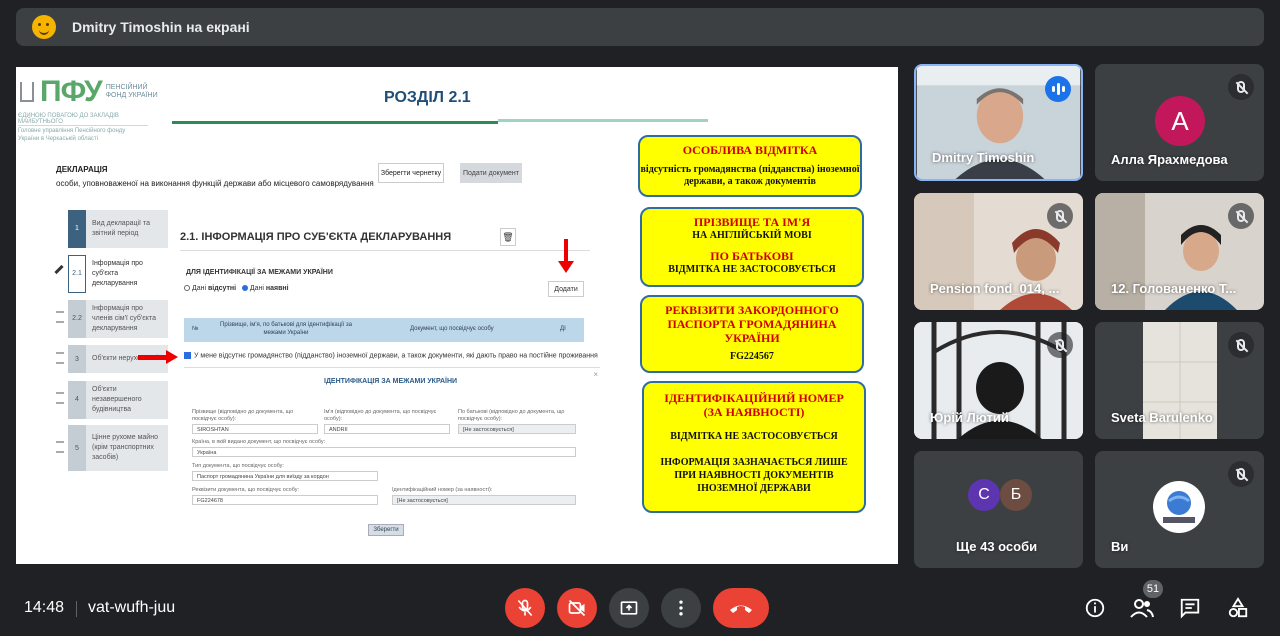  I want to click on present-icon, so click(629, 608).